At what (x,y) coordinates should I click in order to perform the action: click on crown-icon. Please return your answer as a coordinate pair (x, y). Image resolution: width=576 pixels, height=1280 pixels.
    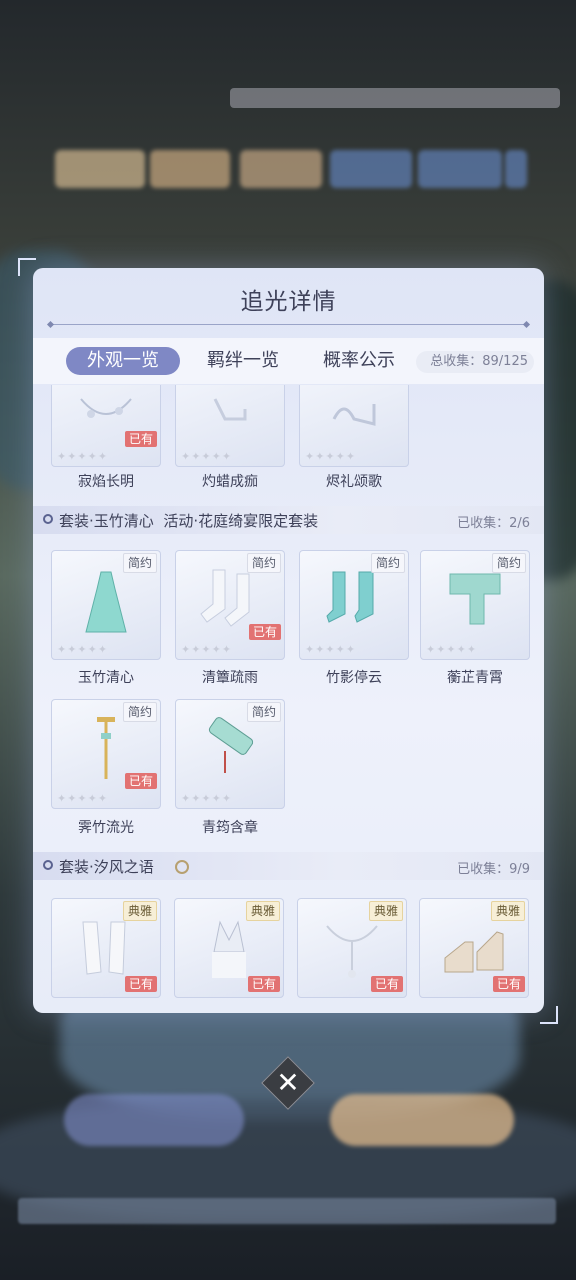
    Looking at the image, I should click on (229, 949).